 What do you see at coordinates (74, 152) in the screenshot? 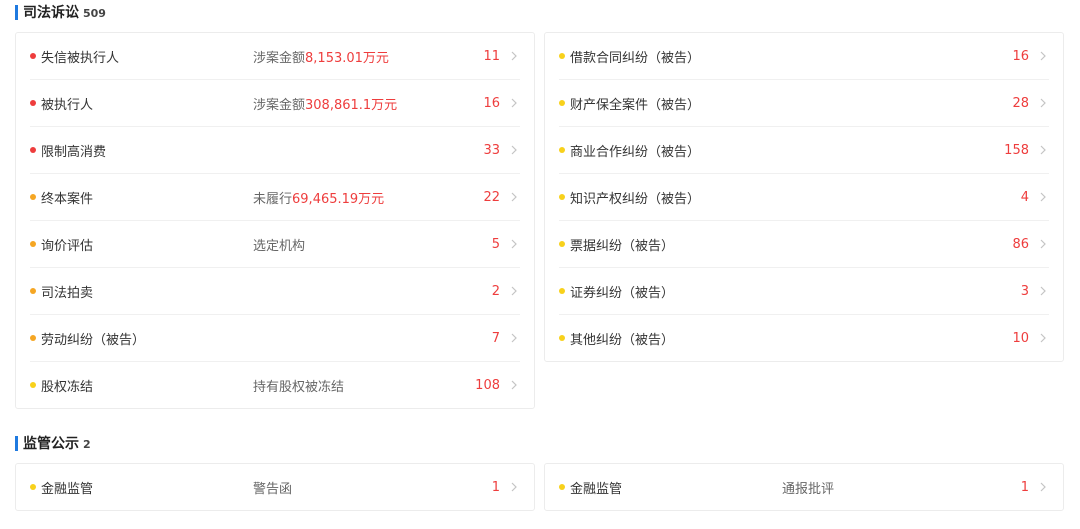
I see `row-label: 限制高消费` at bounding box center [74, 152].